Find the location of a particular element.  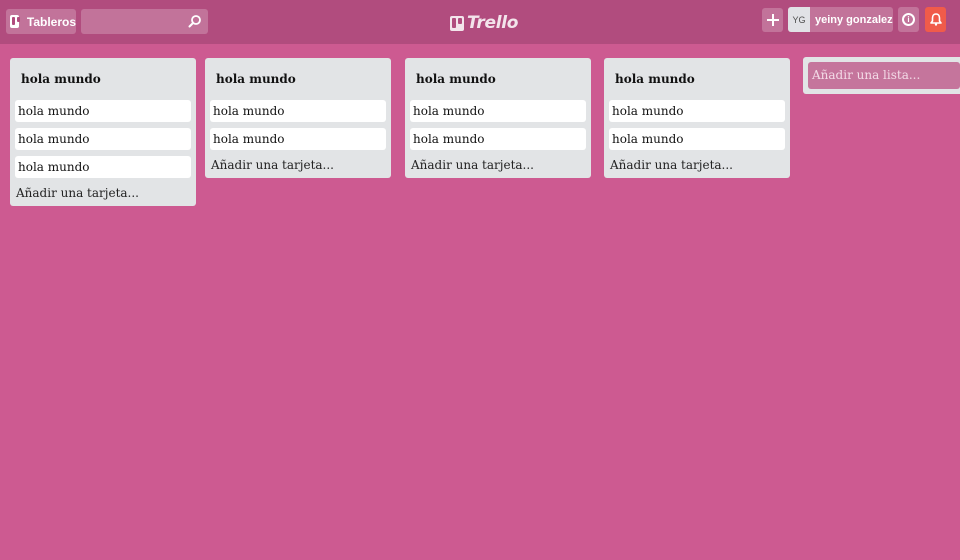

info-icon: i is located at coordinates (908, 19).